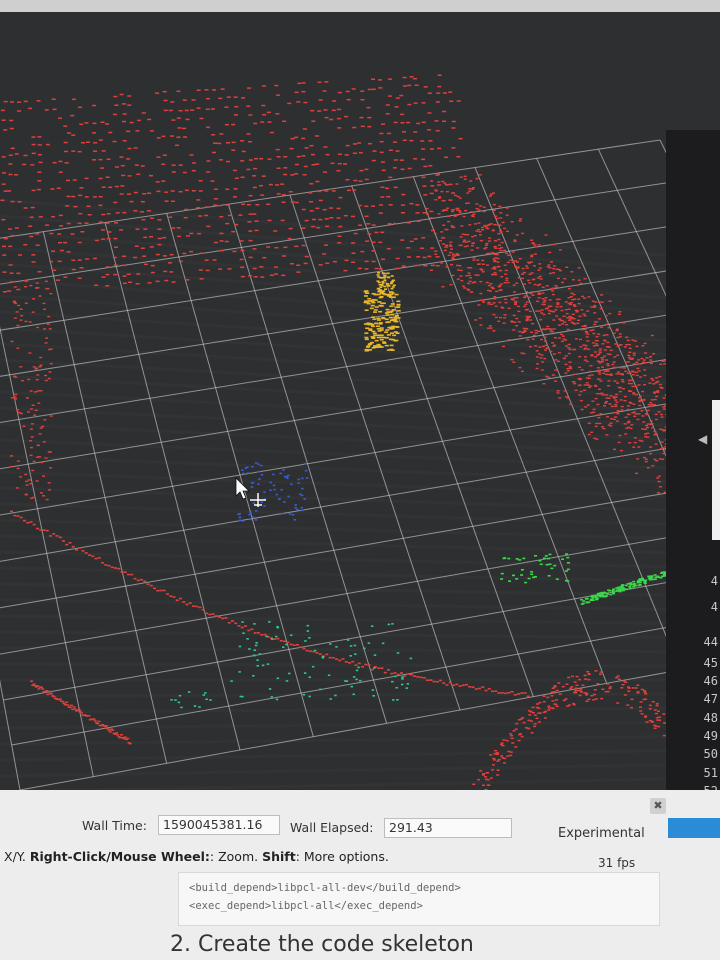 Image resolution: width=720 pixels, height=960 pixels. What do you see at coordinates (658, 806) in the screenshot?
I see `close-icon: ✖` at bounding box center [658, 806].